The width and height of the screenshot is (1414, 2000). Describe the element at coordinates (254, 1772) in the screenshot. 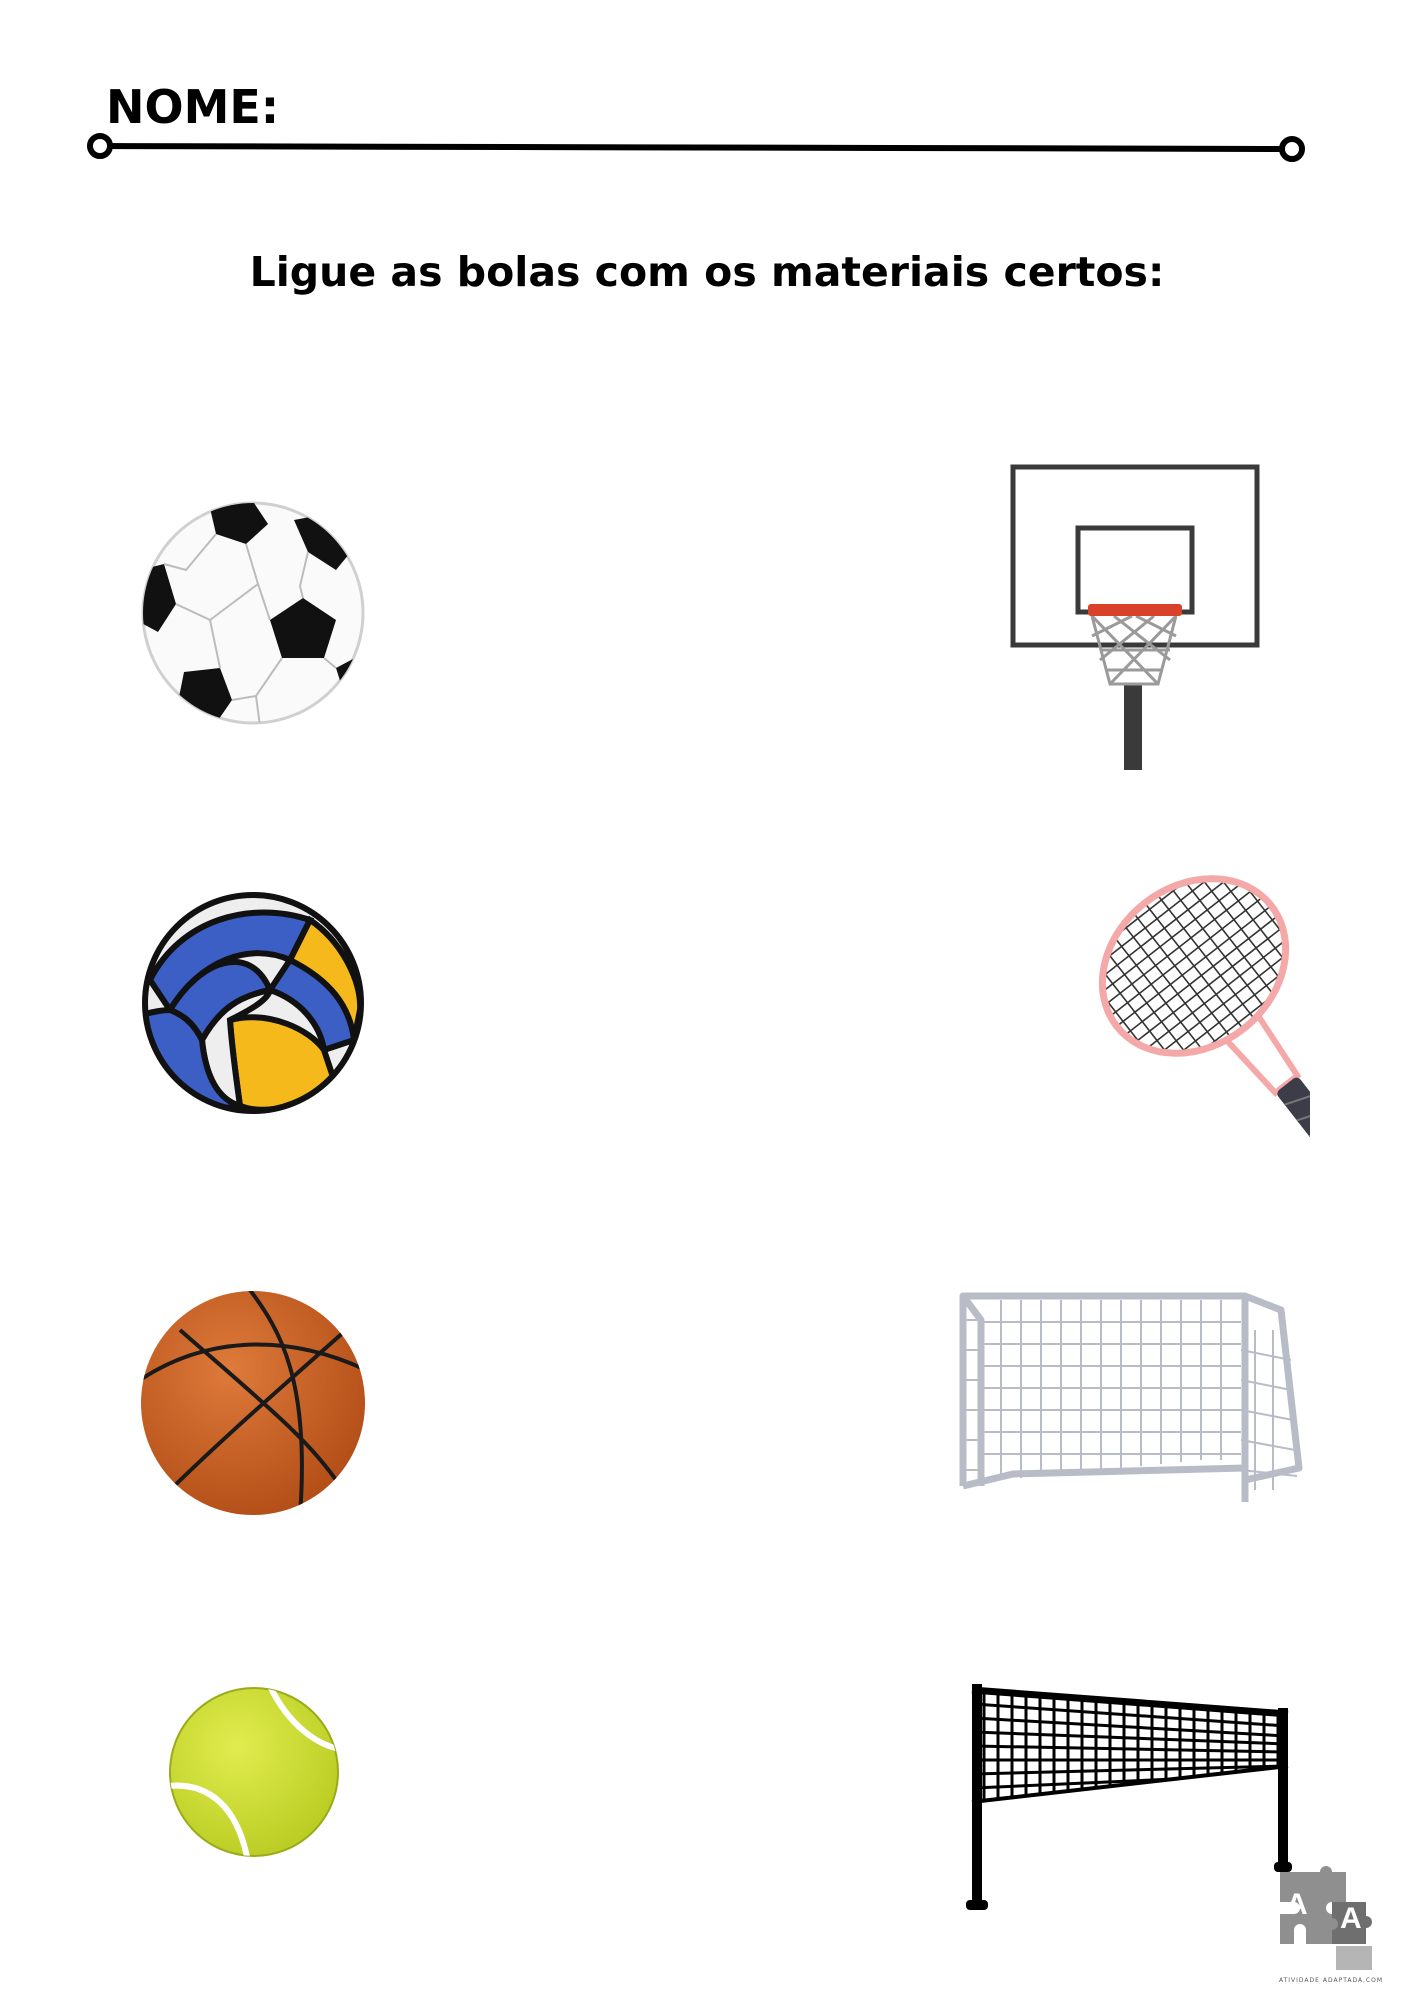

I see `tennis-ball-icon` at that location.